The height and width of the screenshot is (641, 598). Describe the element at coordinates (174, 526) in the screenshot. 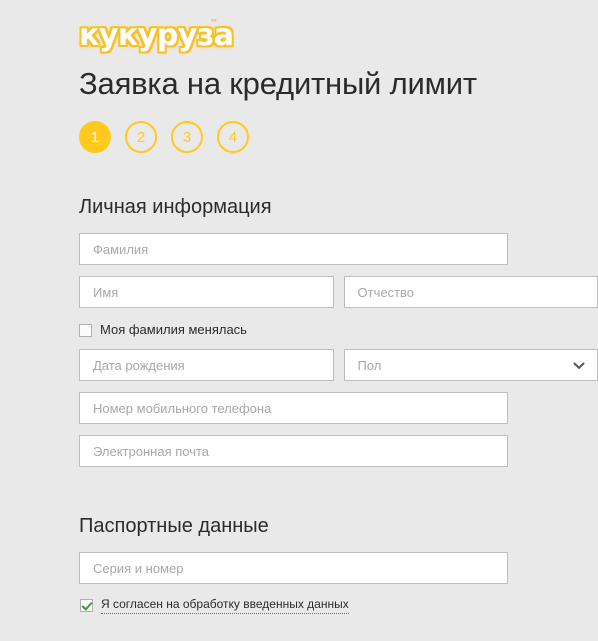

I see `section-heading-passport: Паспортные данные` at that location.